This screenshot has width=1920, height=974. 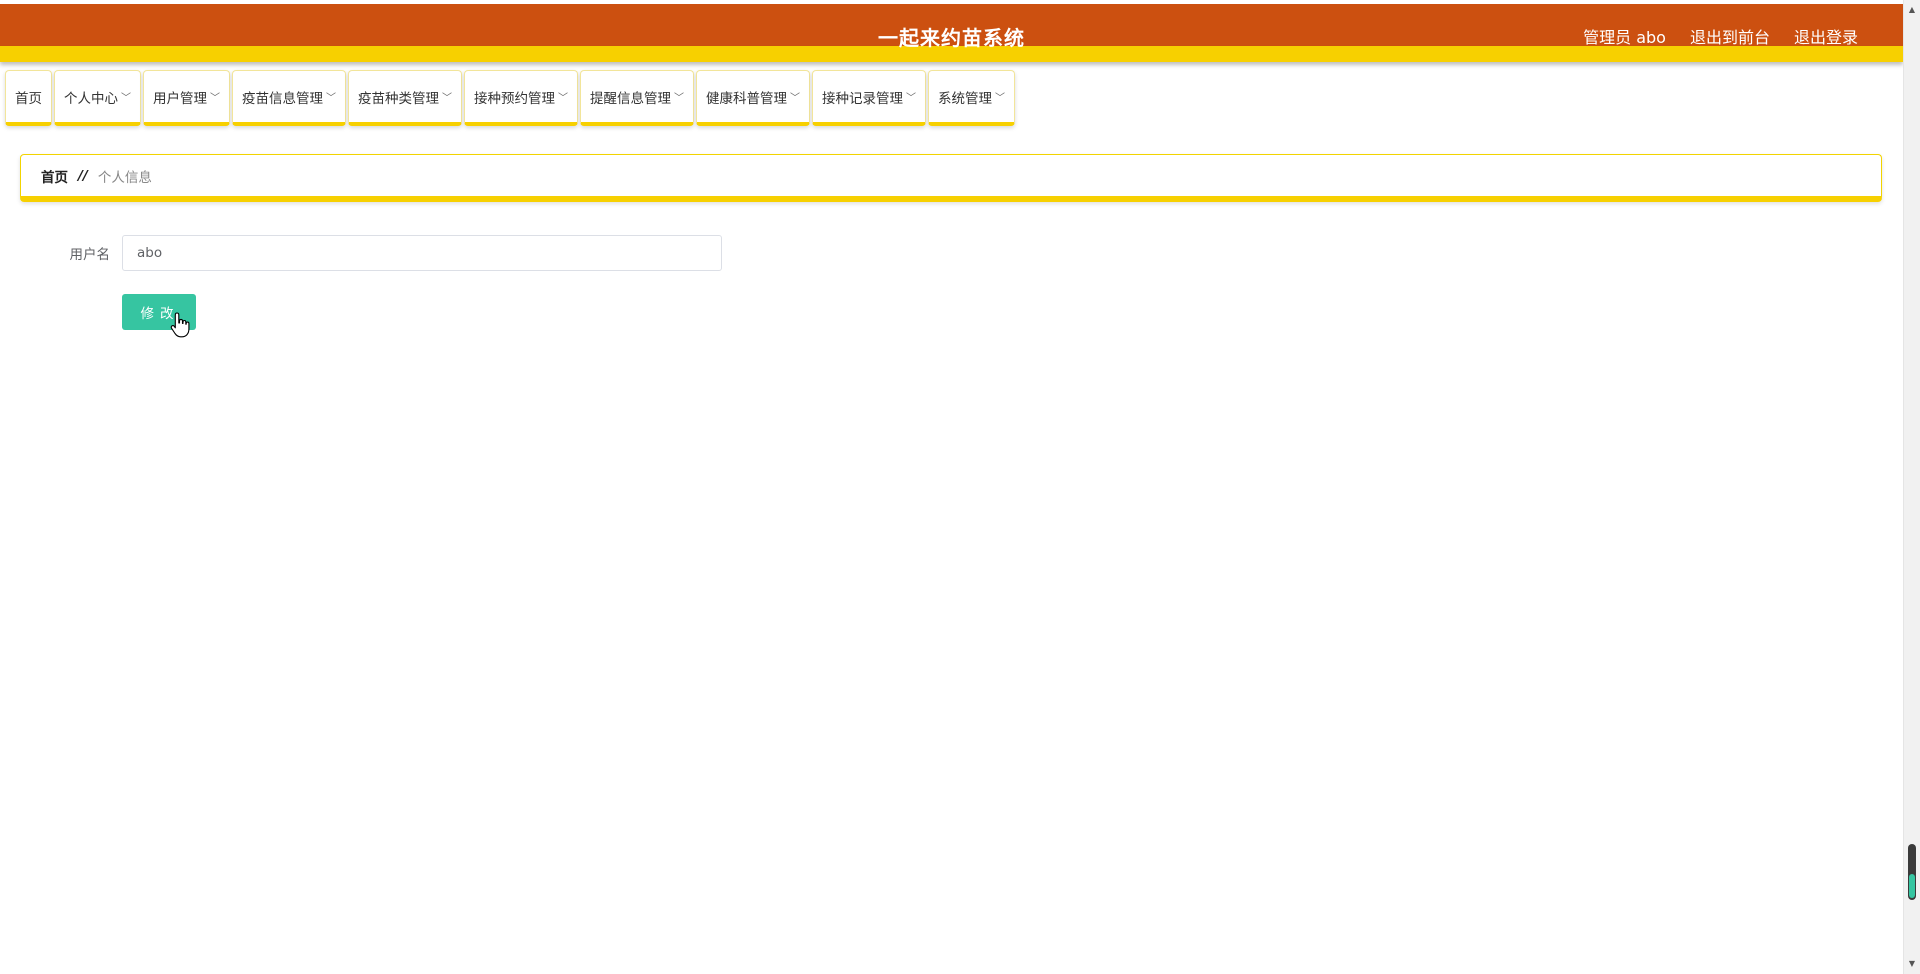 What do you see at coordinates (124, 177) in the screenshot?
I see `breadcrumb-current: 个人信息` at bounding box center [124, 177].